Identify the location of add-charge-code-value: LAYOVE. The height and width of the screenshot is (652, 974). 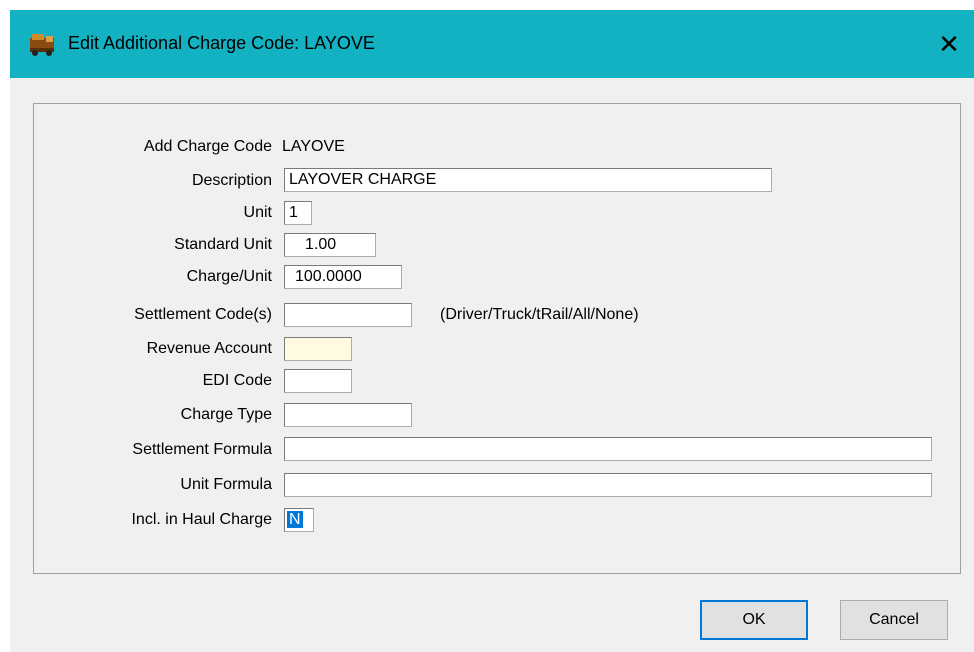
(313, 146).